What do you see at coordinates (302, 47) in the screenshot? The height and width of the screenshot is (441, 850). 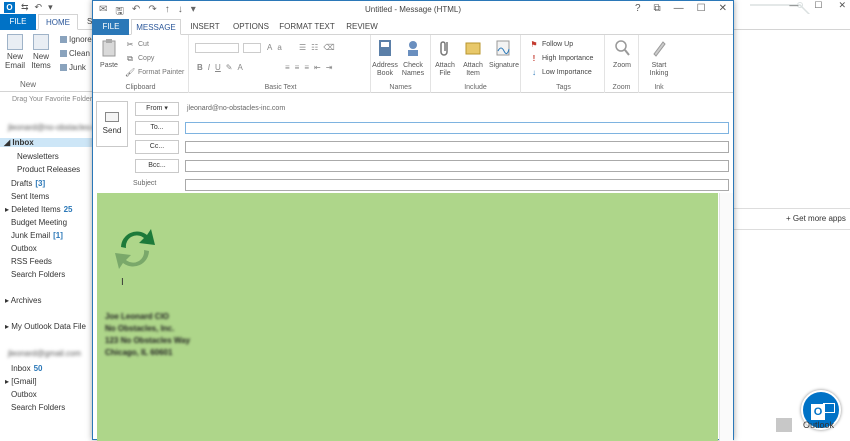 I see `bullets-icon: ☰` at bounding box center [302, 47].